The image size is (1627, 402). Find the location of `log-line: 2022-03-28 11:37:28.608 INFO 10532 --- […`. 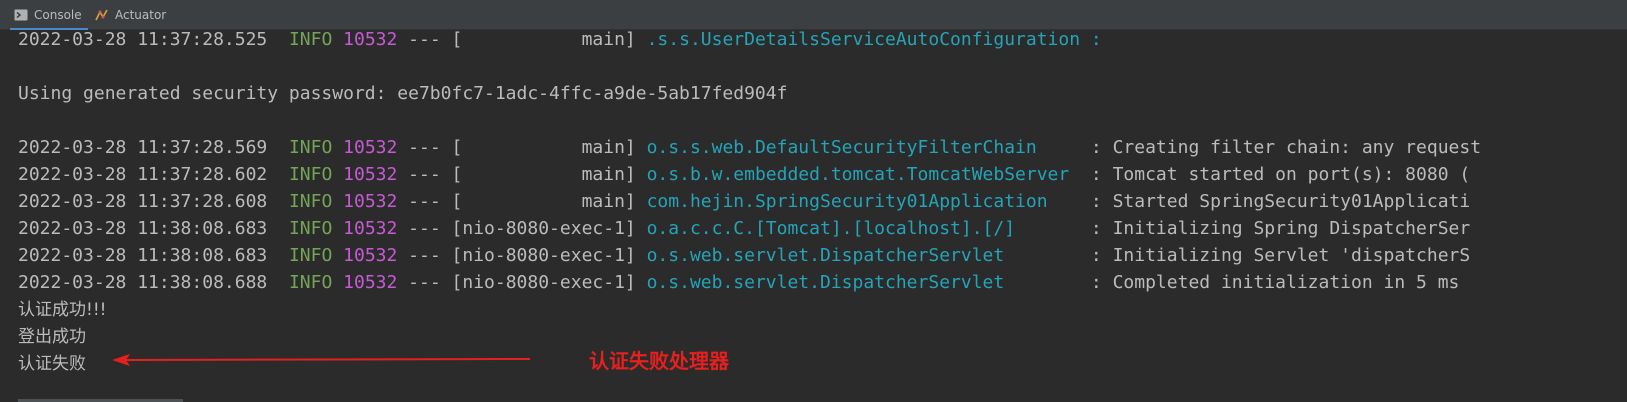

log-line: 2022-03-28 11:37:28.608 INFO 10532 --- [… is located at coordinates (749, 201).